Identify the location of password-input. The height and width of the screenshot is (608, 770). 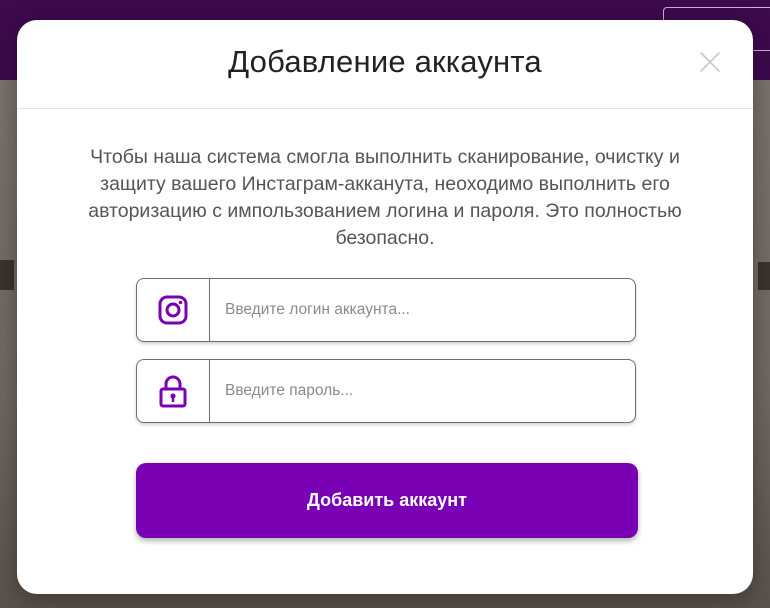
(422, 391).